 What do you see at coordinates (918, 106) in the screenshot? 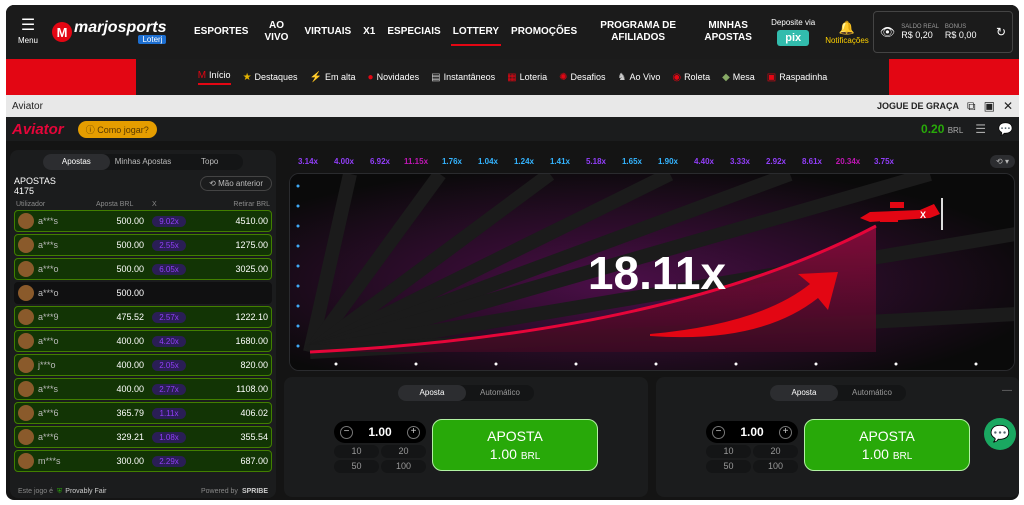
I see `play-free-button: JOGUE DE GRAÇA` at bounding box center [918, 106].